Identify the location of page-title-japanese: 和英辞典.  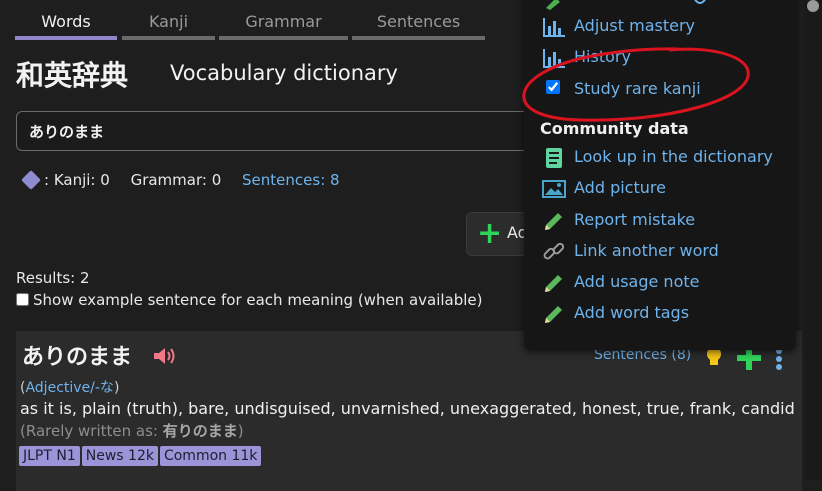
(72, 75).